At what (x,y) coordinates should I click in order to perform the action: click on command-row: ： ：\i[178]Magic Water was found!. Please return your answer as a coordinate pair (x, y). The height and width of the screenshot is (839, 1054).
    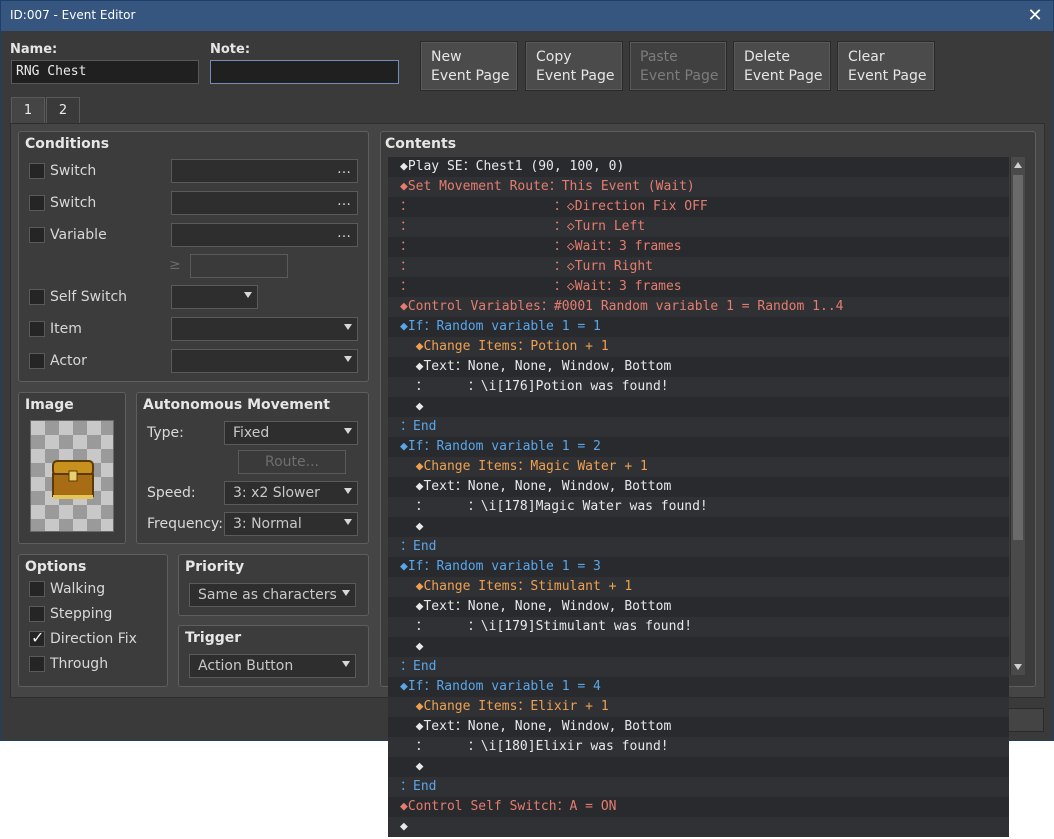
    Looking at the image, I should click on (698, 507).